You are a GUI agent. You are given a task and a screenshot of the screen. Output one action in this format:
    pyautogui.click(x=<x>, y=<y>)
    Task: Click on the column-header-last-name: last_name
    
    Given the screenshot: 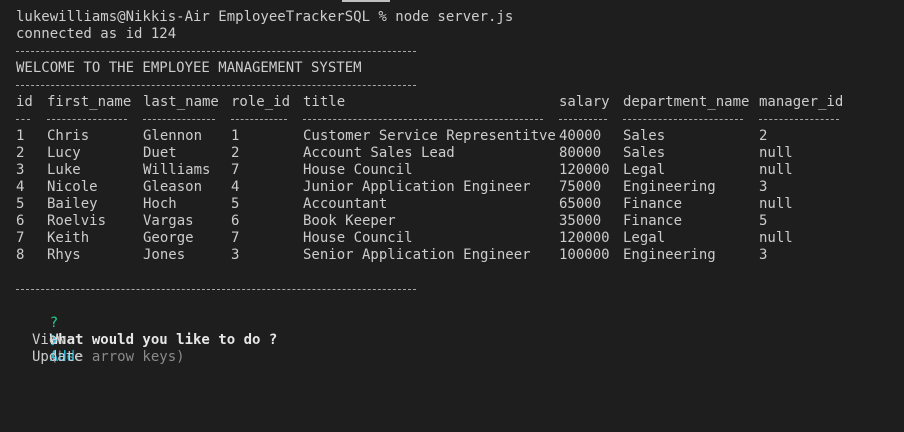 What is the action you would take?
    pyautogui.click(x=181, y=102)
    